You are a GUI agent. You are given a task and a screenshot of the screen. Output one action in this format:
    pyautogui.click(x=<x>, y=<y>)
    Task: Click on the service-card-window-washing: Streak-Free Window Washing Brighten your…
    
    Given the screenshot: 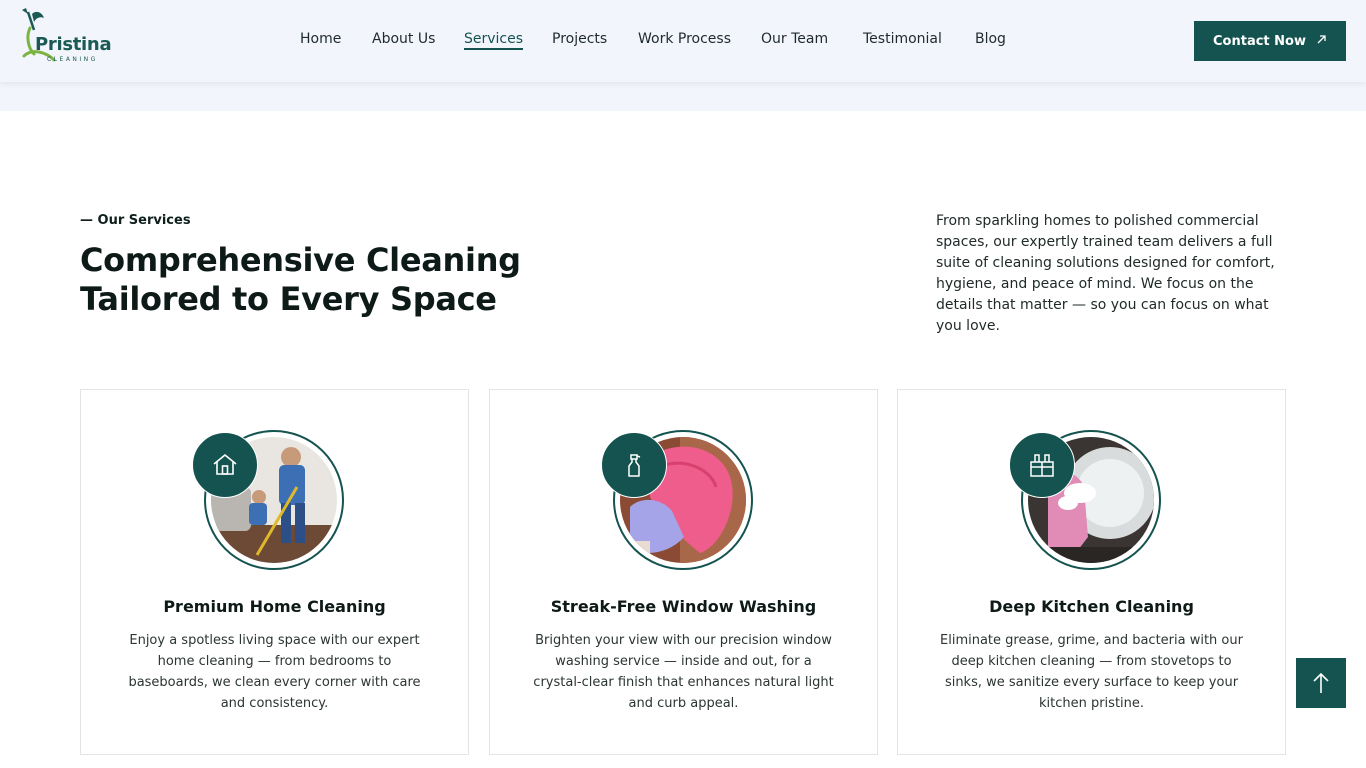 What is the action you would take?
    pyautogui.click(x=683, y=572)
    